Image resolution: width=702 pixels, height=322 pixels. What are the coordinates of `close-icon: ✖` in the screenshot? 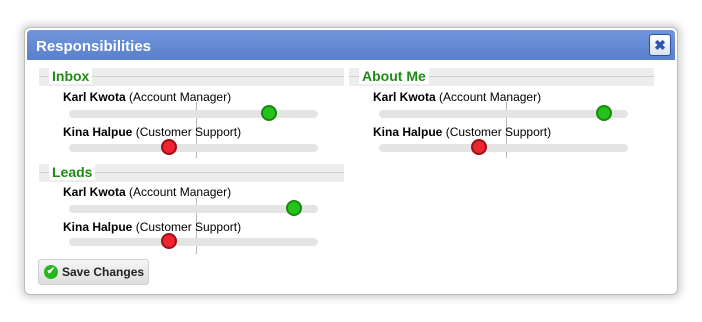 It's located at (660, 45).